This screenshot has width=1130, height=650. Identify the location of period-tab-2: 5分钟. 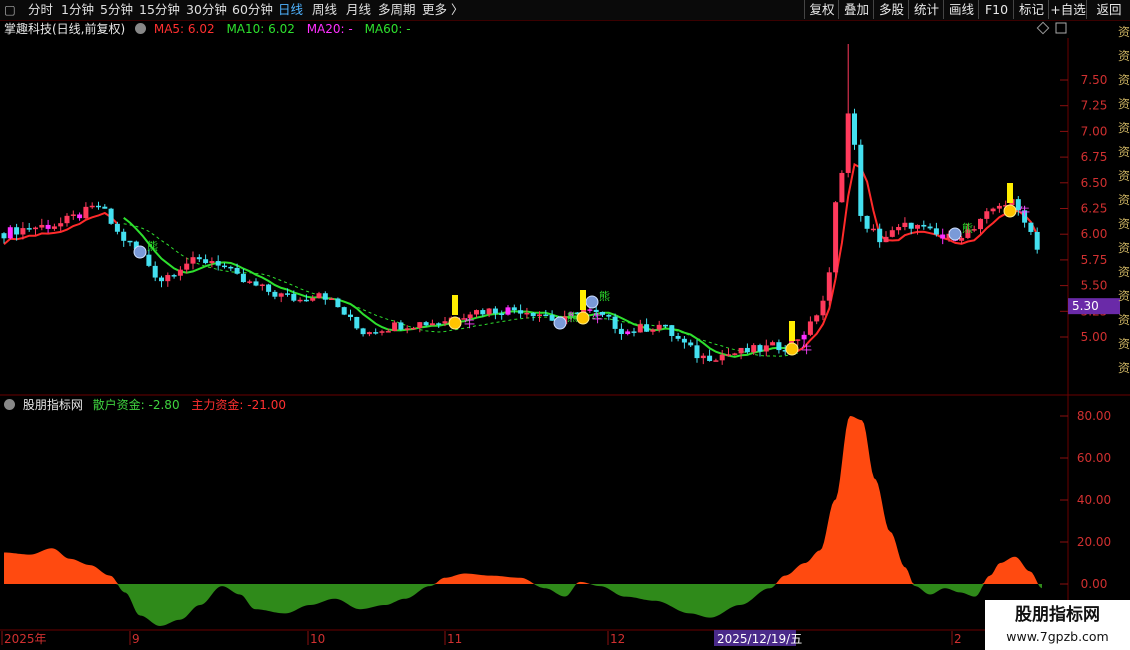
(116, 10).